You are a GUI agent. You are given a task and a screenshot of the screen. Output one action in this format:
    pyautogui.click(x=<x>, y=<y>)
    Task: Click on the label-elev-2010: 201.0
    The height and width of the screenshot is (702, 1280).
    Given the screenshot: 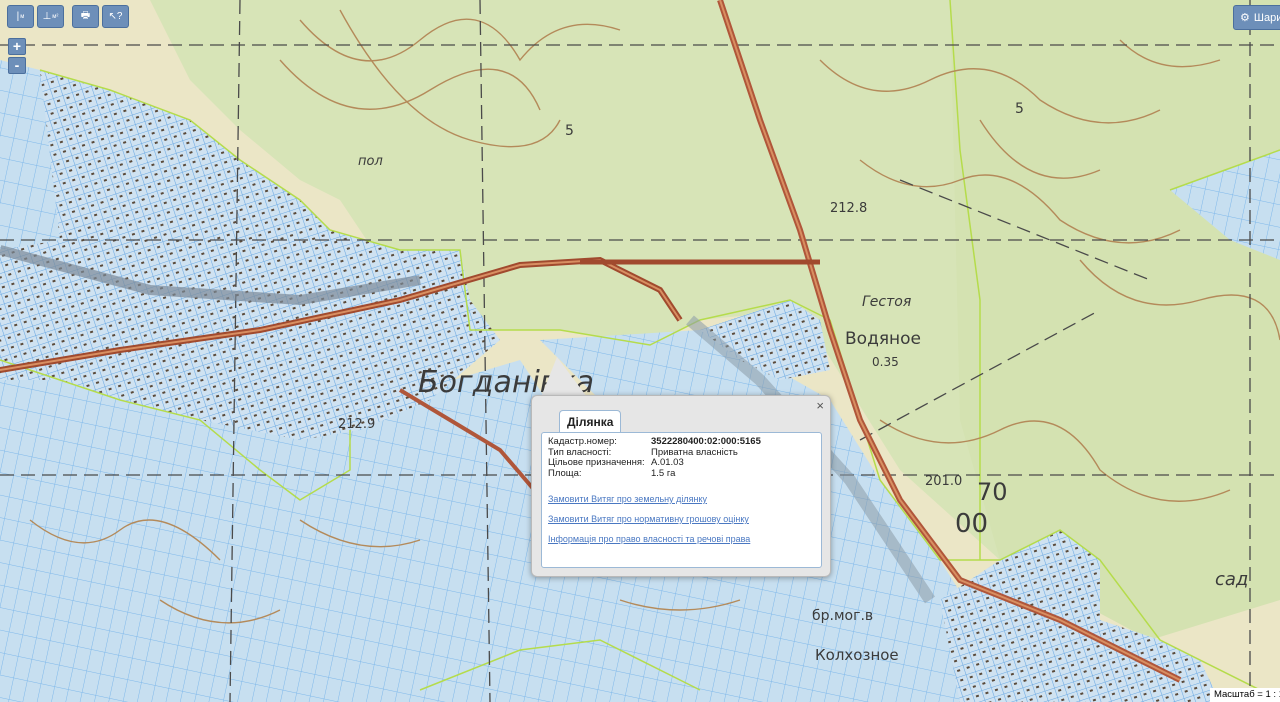 What is the action you would take?
    pyautogui.click(x=943, y=481)
    